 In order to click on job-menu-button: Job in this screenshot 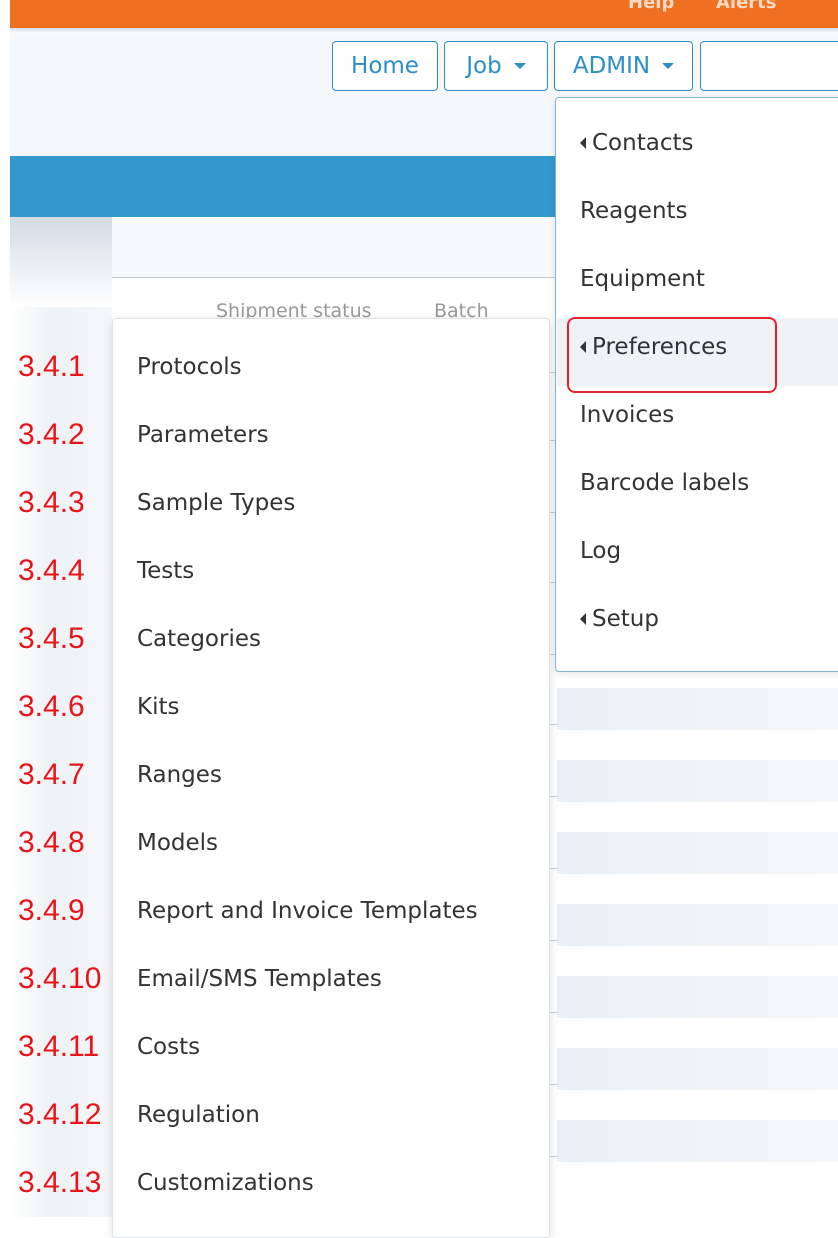, I will do `click(496, 66)`.